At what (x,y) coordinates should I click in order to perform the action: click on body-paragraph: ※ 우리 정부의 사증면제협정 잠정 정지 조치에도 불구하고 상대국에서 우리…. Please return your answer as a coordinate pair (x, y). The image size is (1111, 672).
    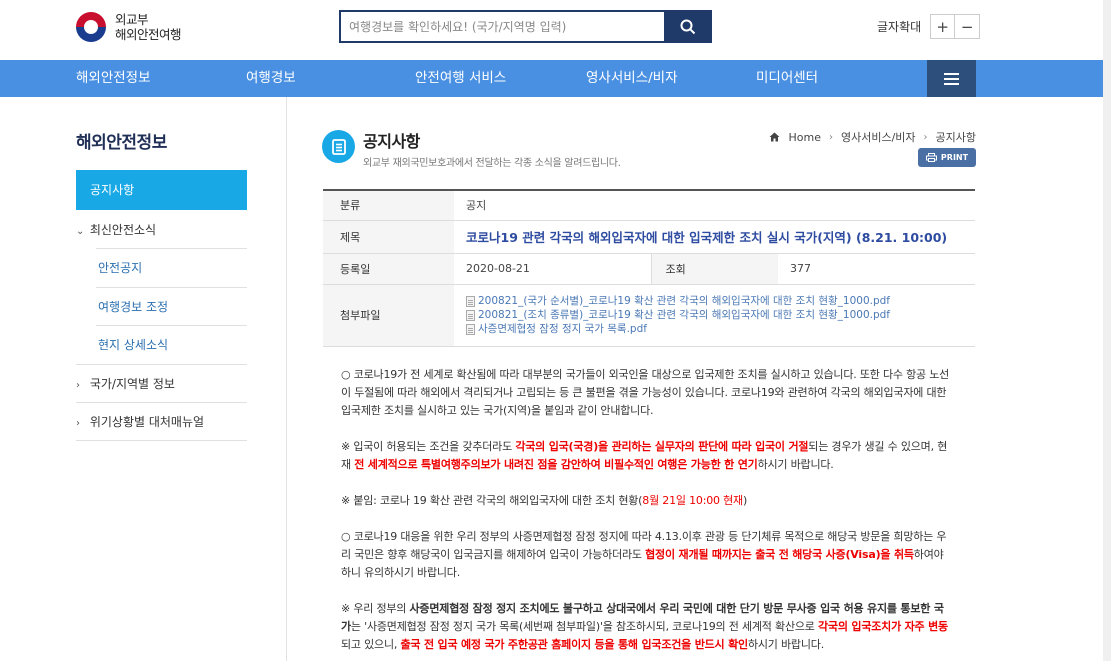
    Looking at the image, I should click on (647, 627).